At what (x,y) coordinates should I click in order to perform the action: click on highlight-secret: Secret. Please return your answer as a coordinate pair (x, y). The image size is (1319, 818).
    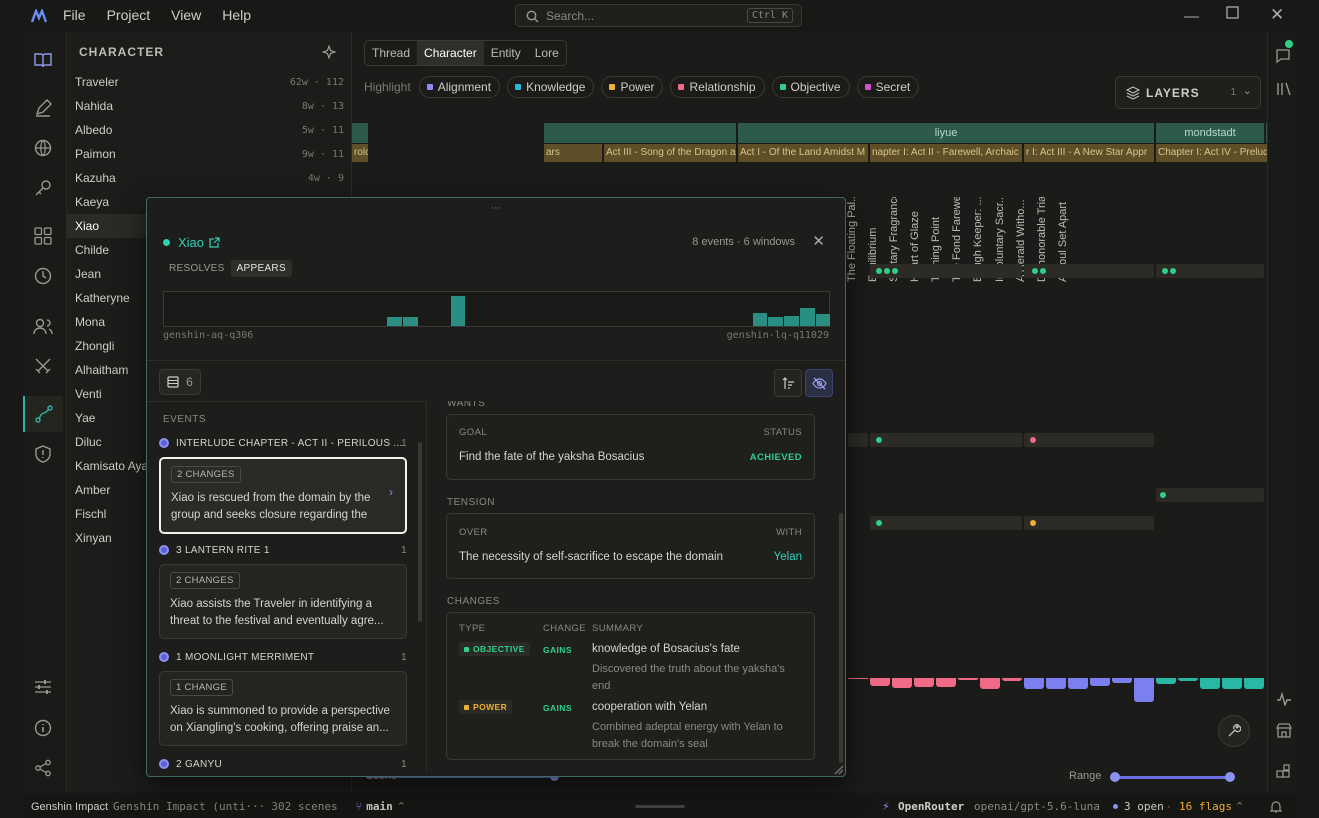
    Looking at the image, I should click on (888, 87).